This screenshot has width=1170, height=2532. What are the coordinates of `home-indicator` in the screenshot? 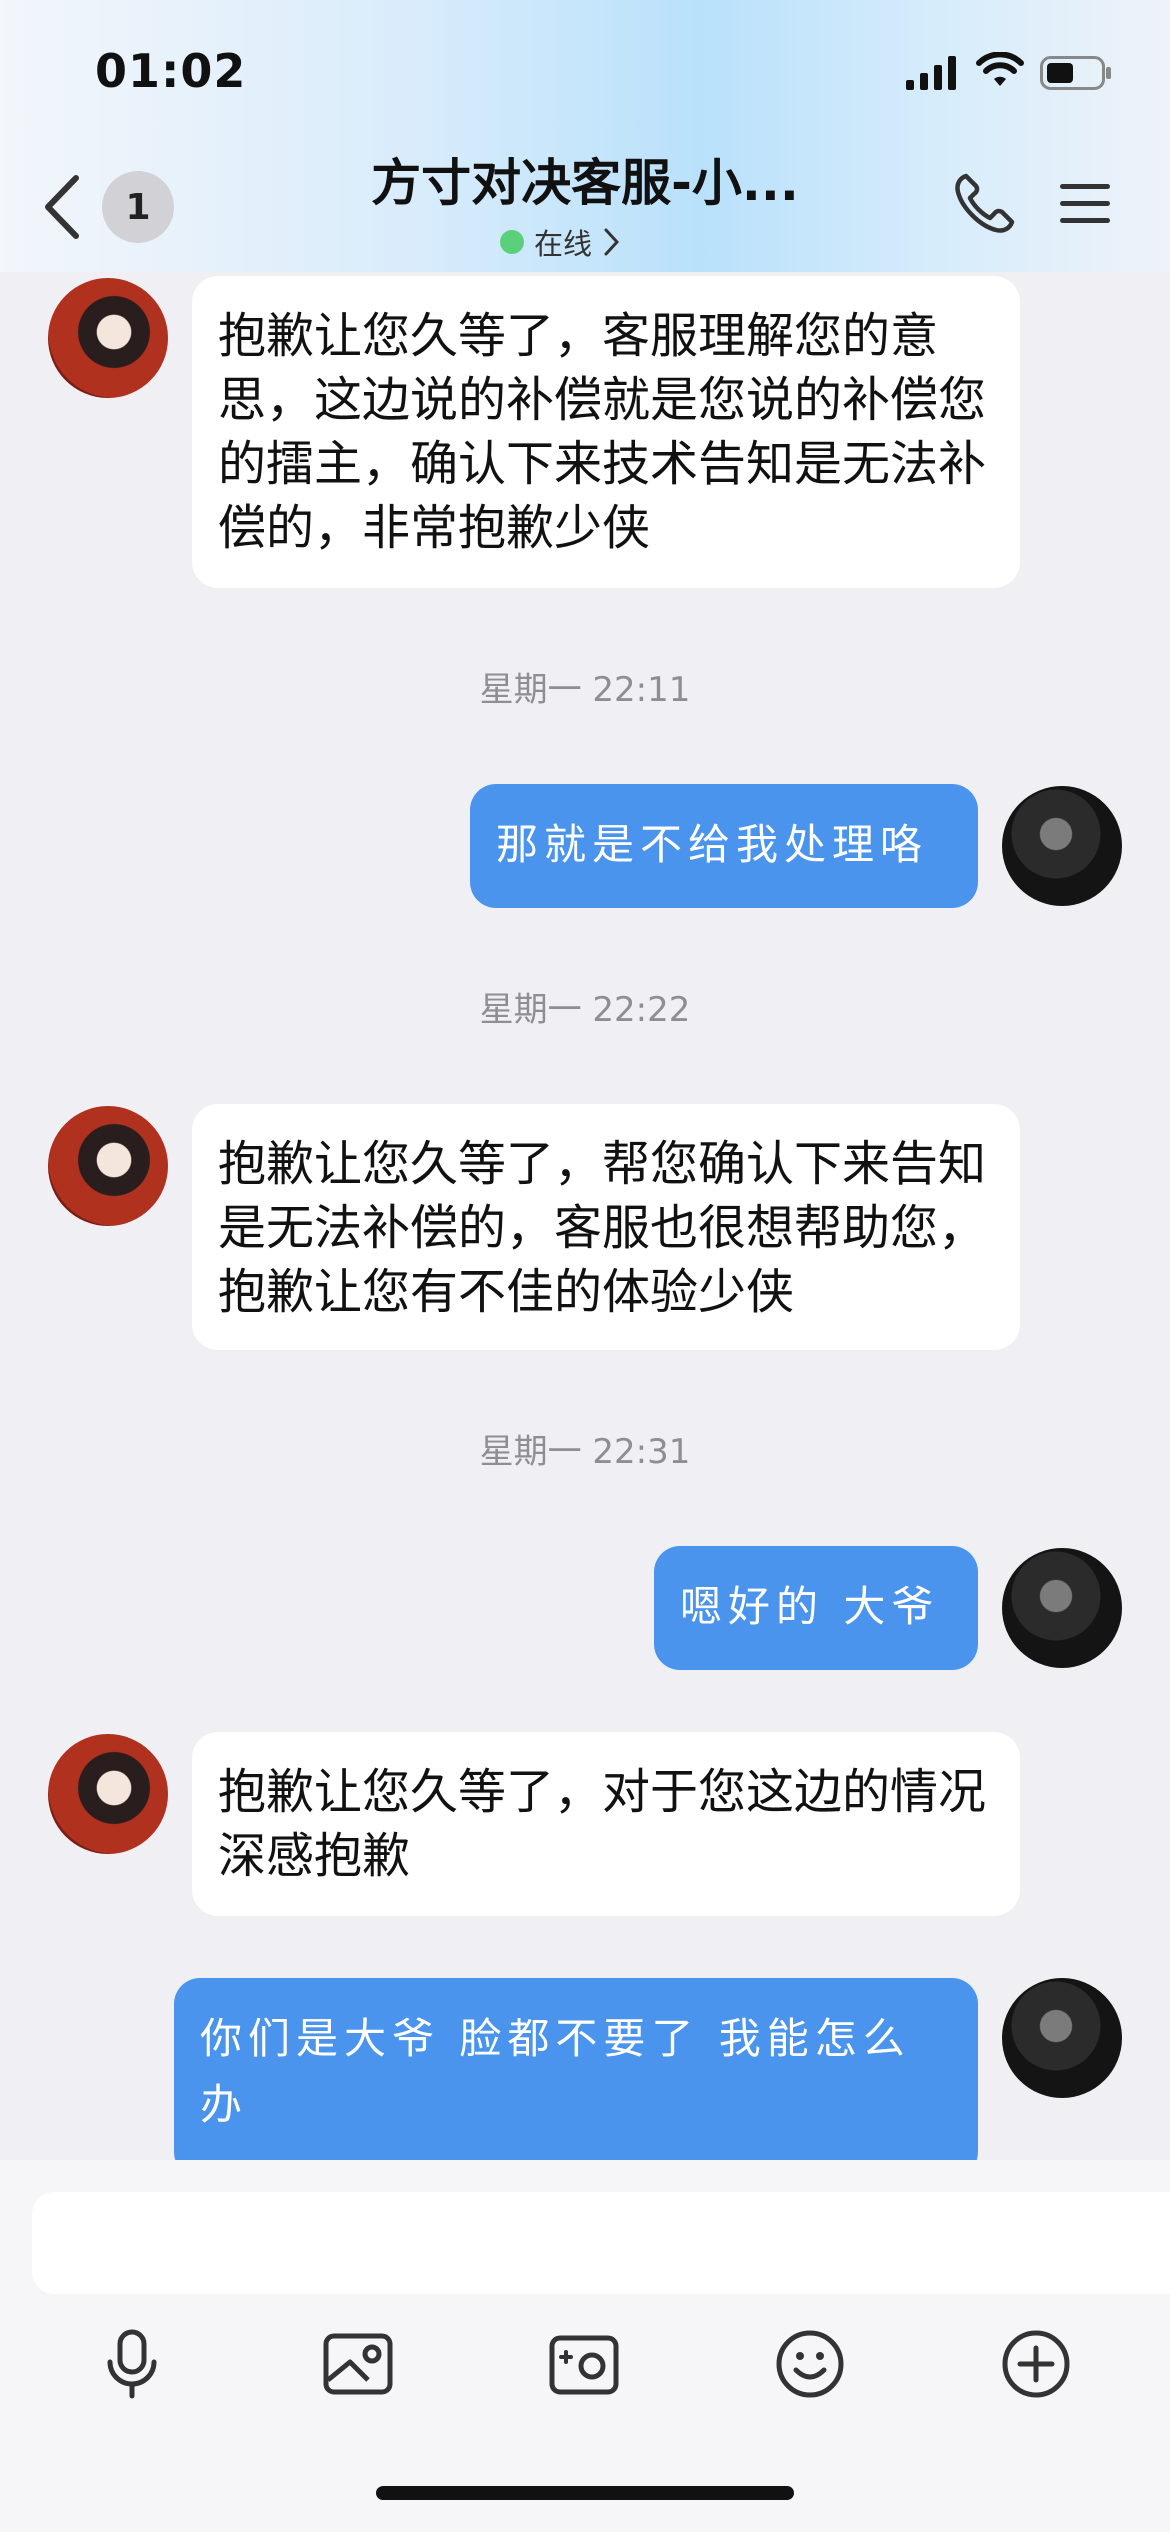 It's located at (585, 2493).